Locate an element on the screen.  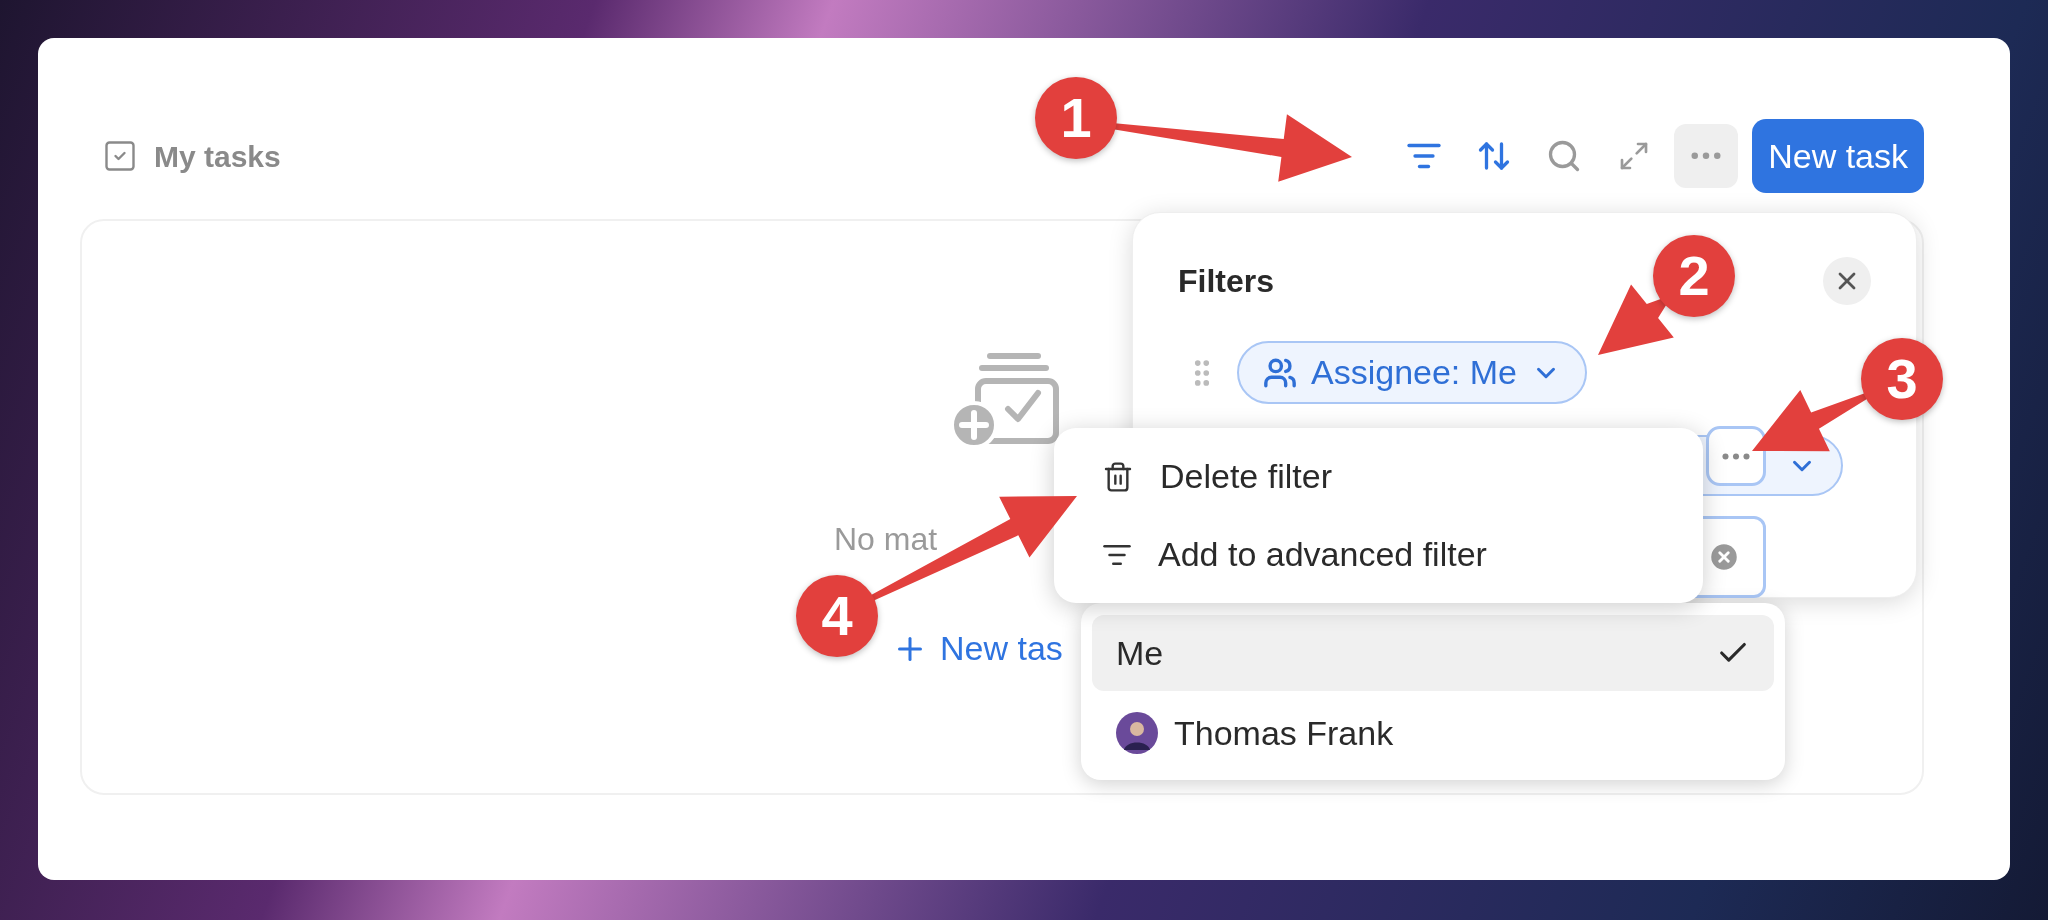
menu-item: Add to advanced filter is located at coordinates (1378, 554).